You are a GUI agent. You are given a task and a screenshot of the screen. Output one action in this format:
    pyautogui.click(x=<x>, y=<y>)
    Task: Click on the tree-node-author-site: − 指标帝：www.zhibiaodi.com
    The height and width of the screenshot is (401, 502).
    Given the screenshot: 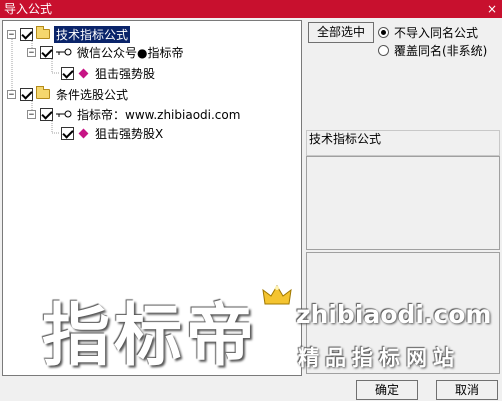 What is the action you would take?
    pyautogui.click(x=134, y=114)
    